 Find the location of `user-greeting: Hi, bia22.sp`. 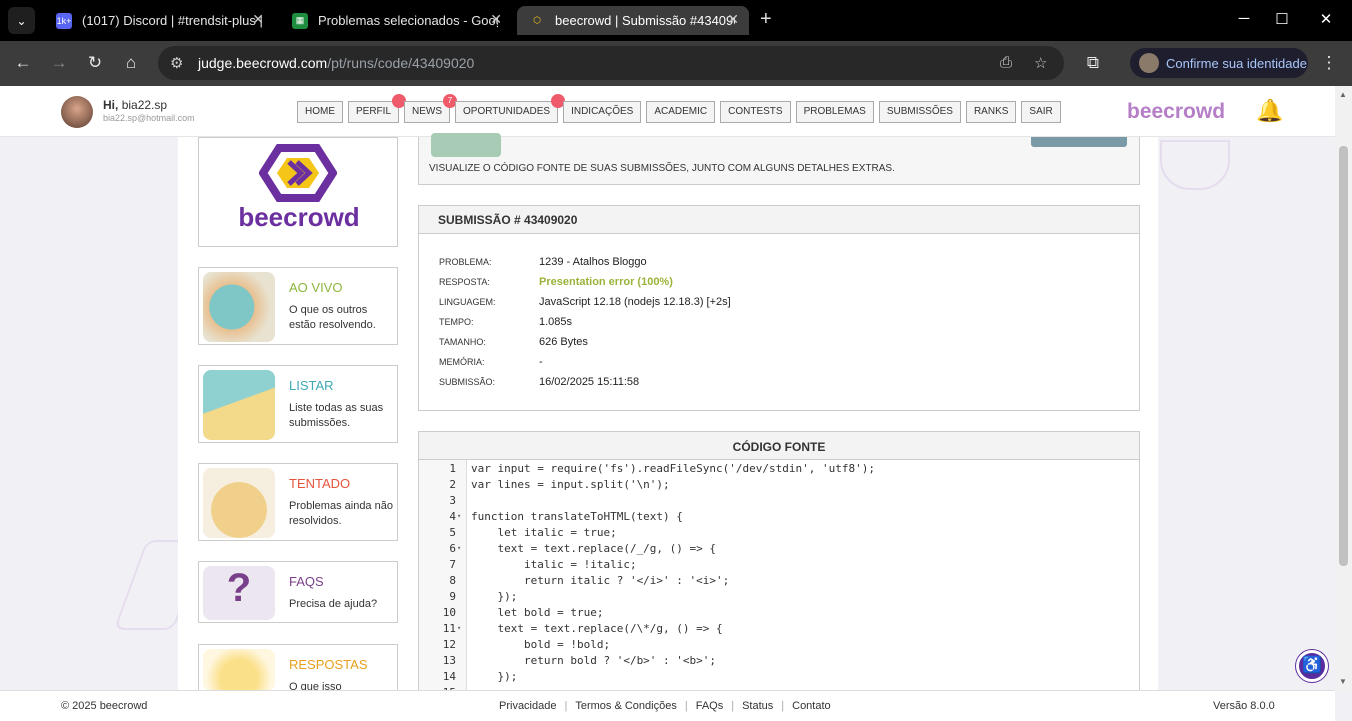

user-greeting: Hi, bia22.sp is located at coordinates (135, 105).